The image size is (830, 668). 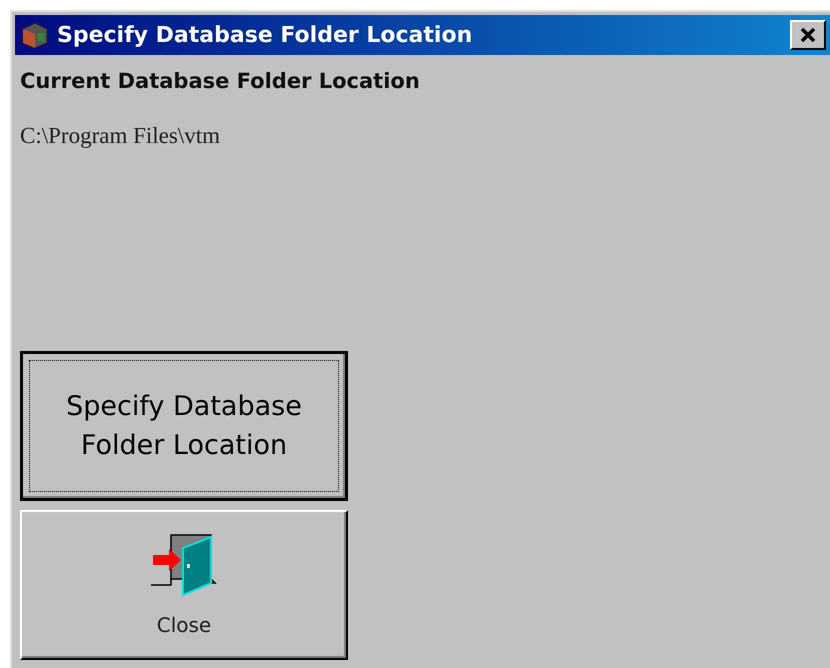 What do you see at coordinates (184, 566) in the screenshot?
I see `exit-door-icon` at bounding box center [184, 566].